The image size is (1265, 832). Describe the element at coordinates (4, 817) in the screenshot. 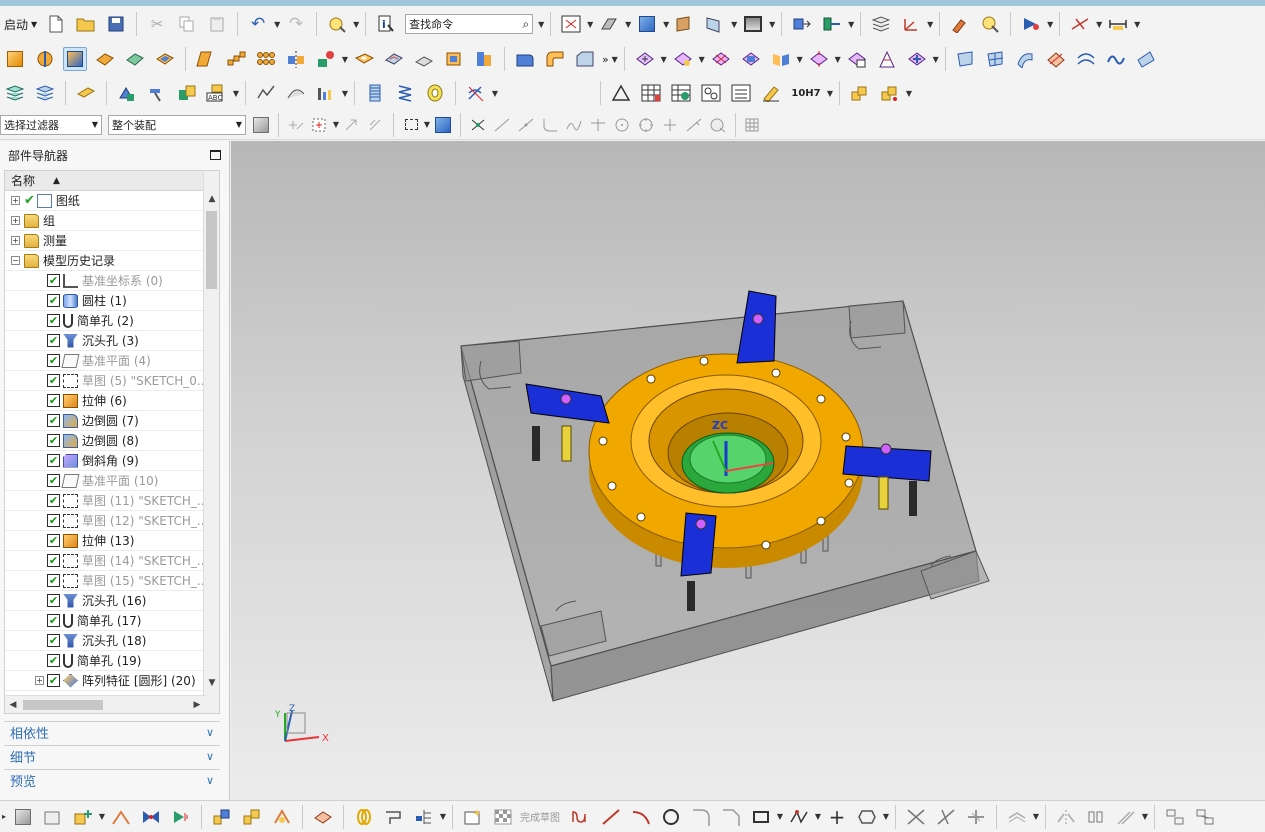

I see `bottombar-handle: ▸` at that location.